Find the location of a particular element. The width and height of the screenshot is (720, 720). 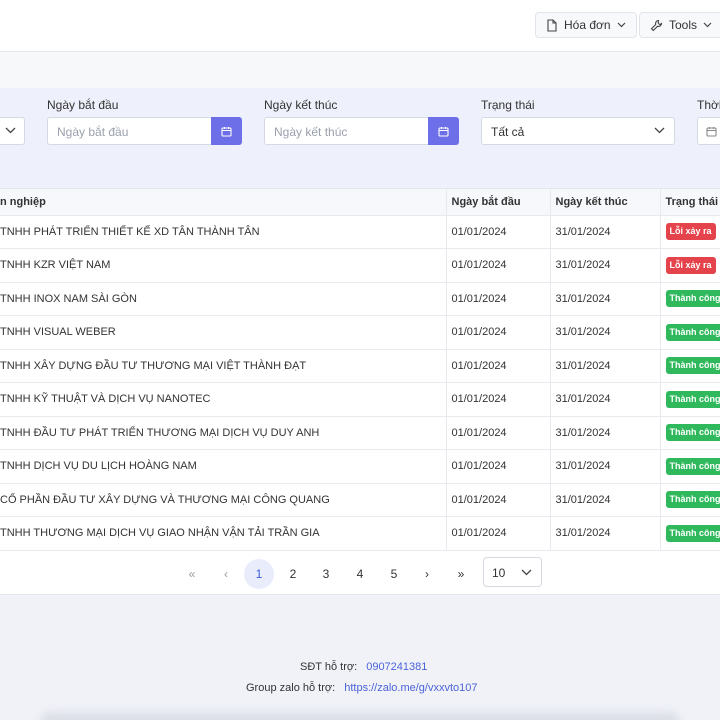

page-button-5: 5 is located at coordinates (394, 574).